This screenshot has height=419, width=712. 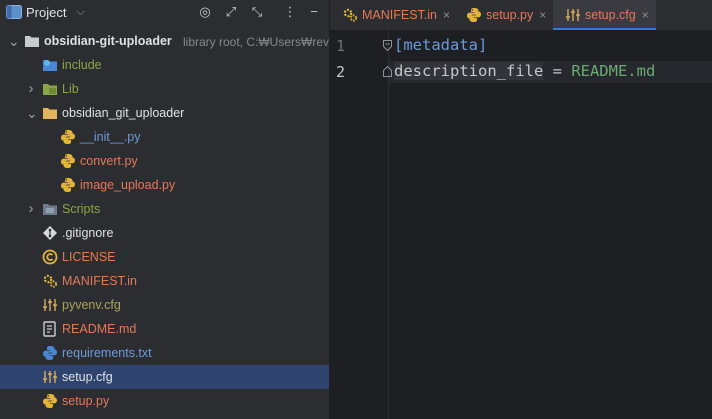 I want to click on ini-section: [metadata], so click(x=441, y=45).